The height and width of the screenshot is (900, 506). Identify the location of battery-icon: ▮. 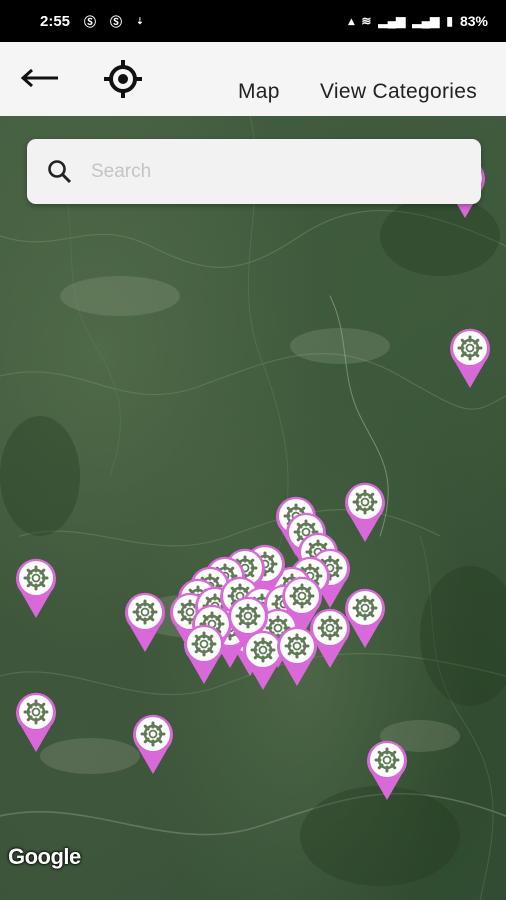
(449, 21).